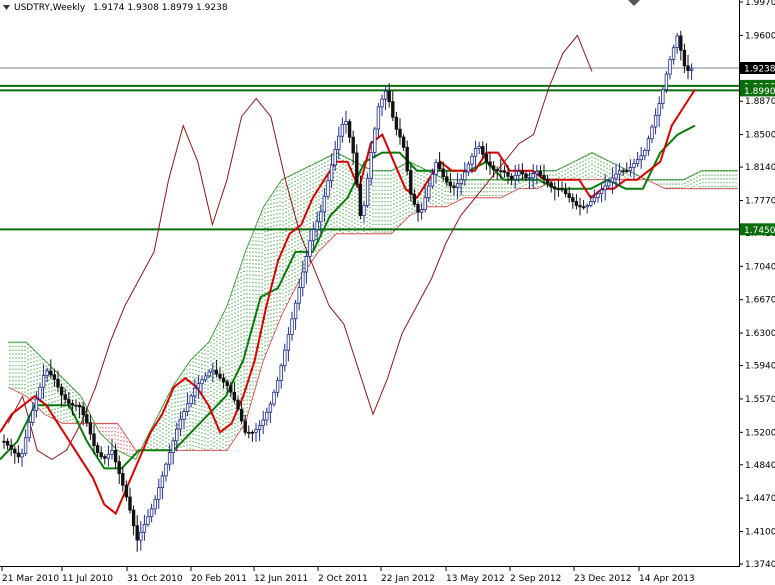 This screenshot has height=585, width=775. I want to click on x-tick-label: 23 Dec 2012, so click(603, 579).